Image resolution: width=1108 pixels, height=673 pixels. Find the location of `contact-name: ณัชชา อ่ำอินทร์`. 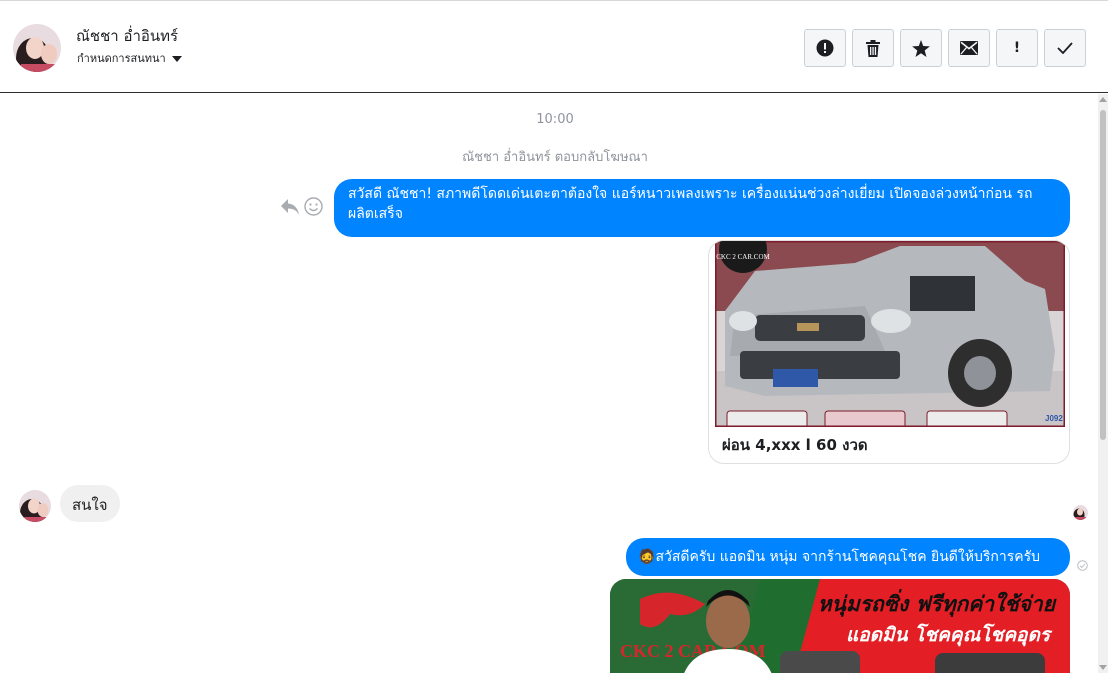

contact-name: ณัชชา อ่ำอินทร์ is located at coordinates (127, 36).